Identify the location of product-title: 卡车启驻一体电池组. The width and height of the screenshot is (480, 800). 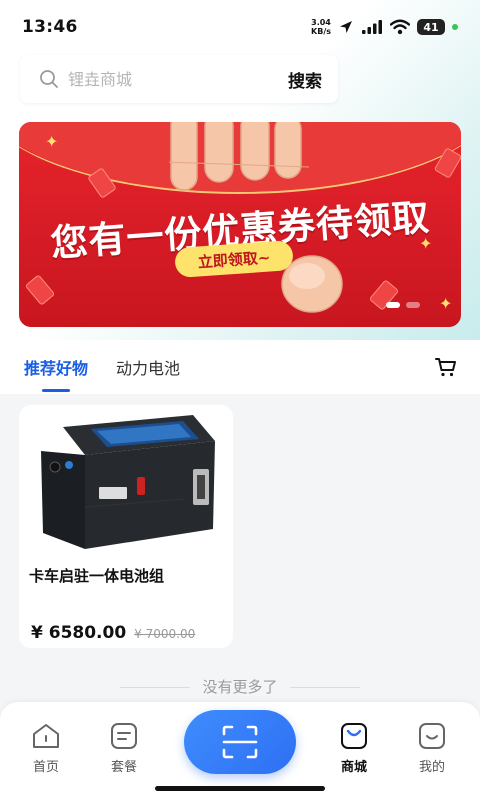
(97, 576).